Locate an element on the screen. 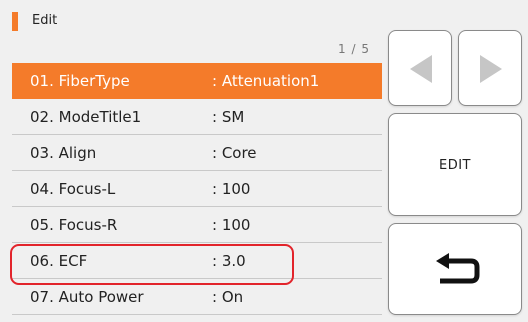  list-item-label: 01. FiberType is located at coordinates (80, 81).